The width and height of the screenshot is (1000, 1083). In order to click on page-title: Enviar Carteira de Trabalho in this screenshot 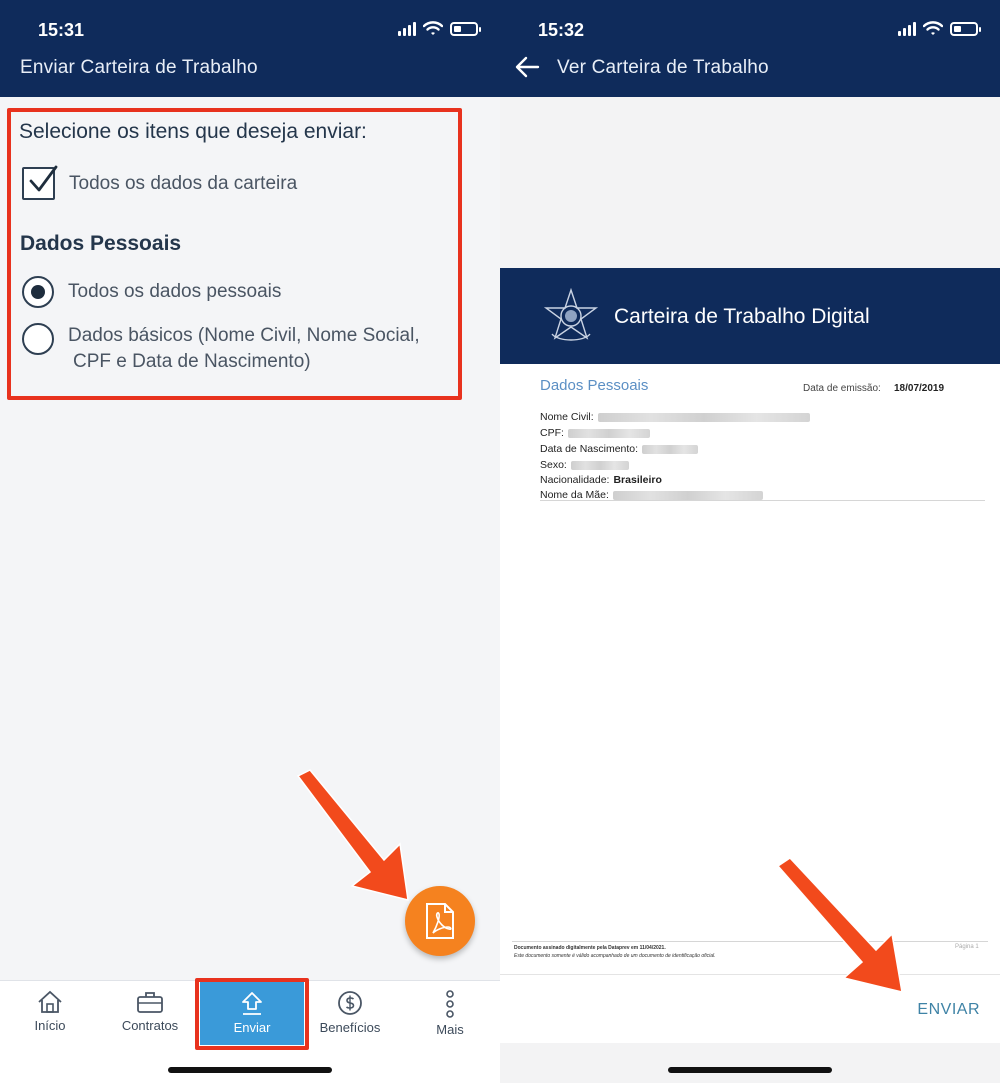, I will do `click(139, 67)`.